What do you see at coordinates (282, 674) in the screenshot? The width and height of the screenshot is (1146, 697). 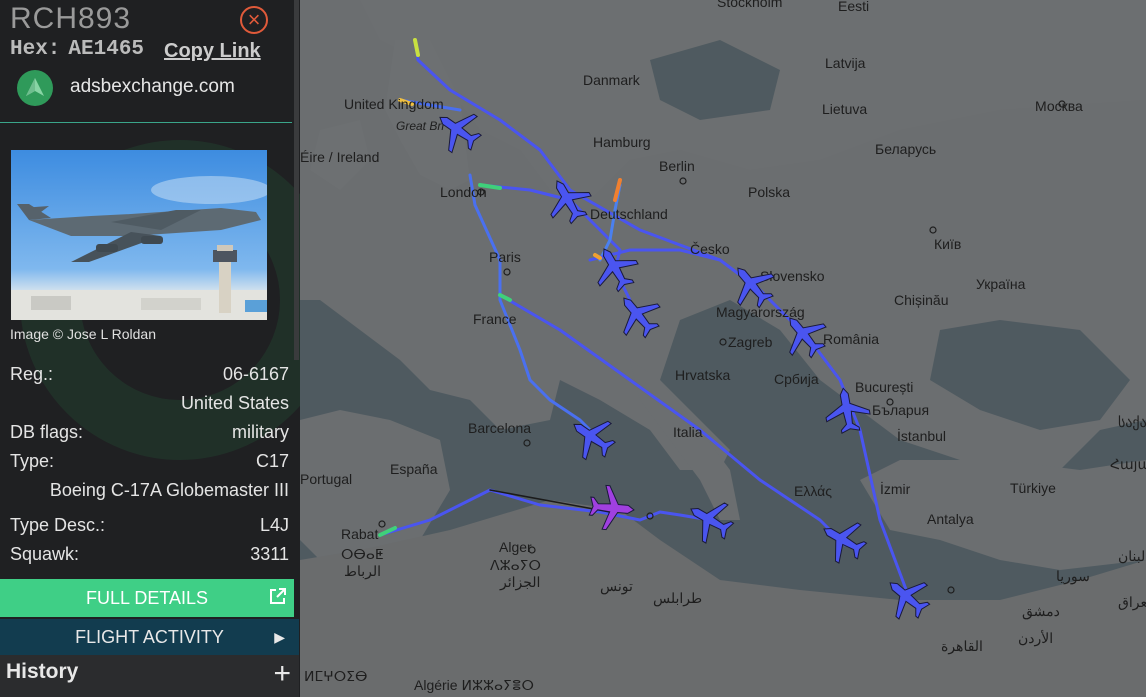 I see `expand-plus-icon: +` at bounding box center [282, 674].